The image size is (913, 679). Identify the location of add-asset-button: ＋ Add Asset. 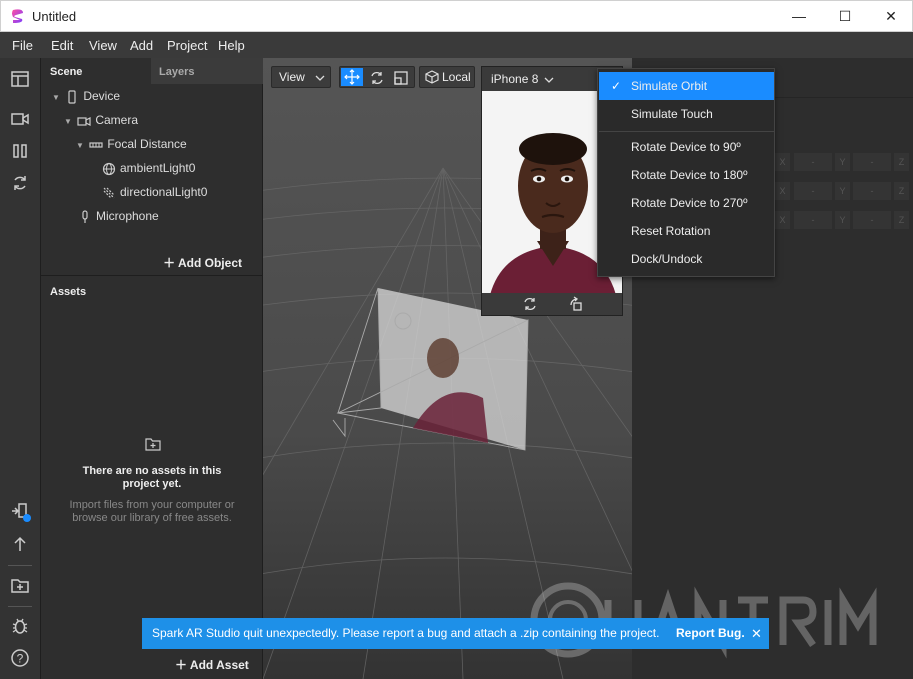
(212, 664).